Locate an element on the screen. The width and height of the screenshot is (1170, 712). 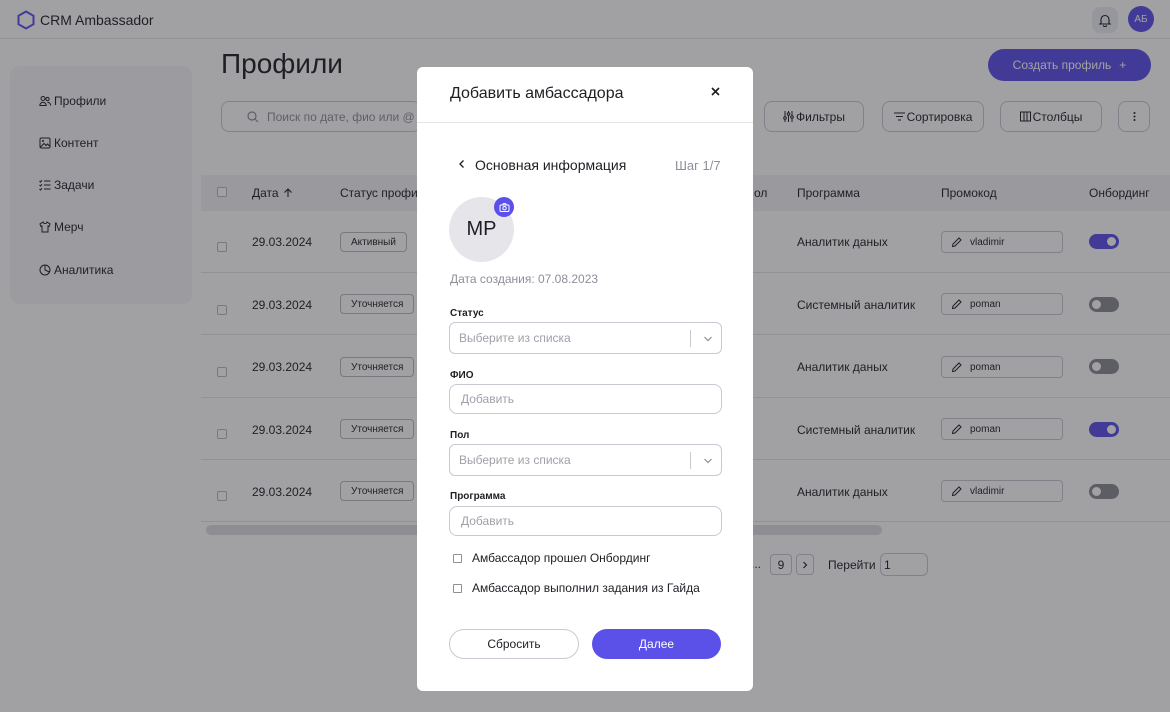
gender-placeholder: Выберите из списка is located at coordinates (515, 460).